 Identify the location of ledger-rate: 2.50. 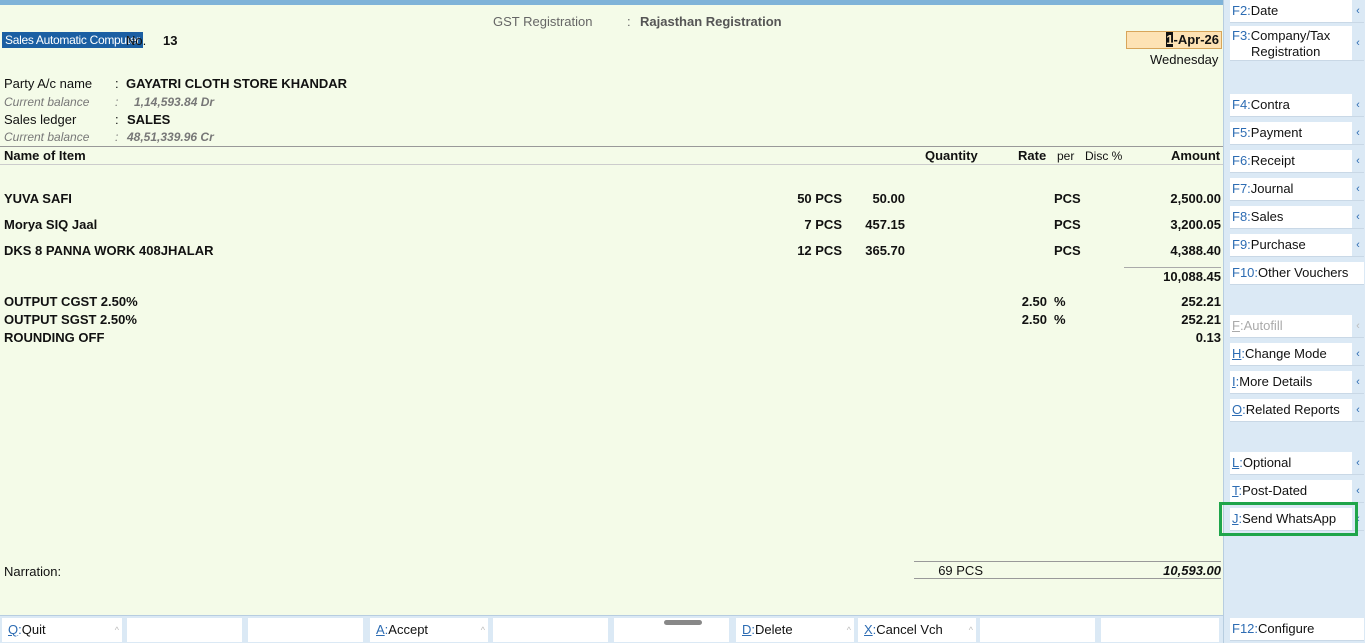
(1034, 301).